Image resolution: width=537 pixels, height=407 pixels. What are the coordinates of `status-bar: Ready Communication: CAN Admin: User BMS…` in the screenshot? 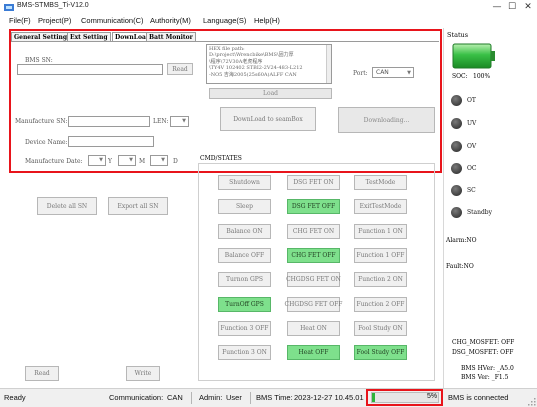 It's located at (268, 397).